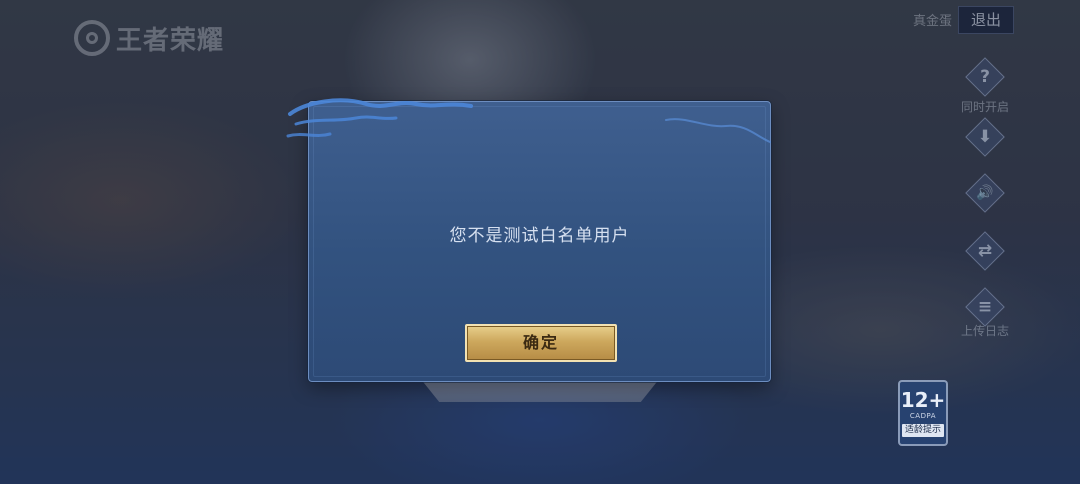  I want to click on speaker-icon: 🔊, so click(985, 193).